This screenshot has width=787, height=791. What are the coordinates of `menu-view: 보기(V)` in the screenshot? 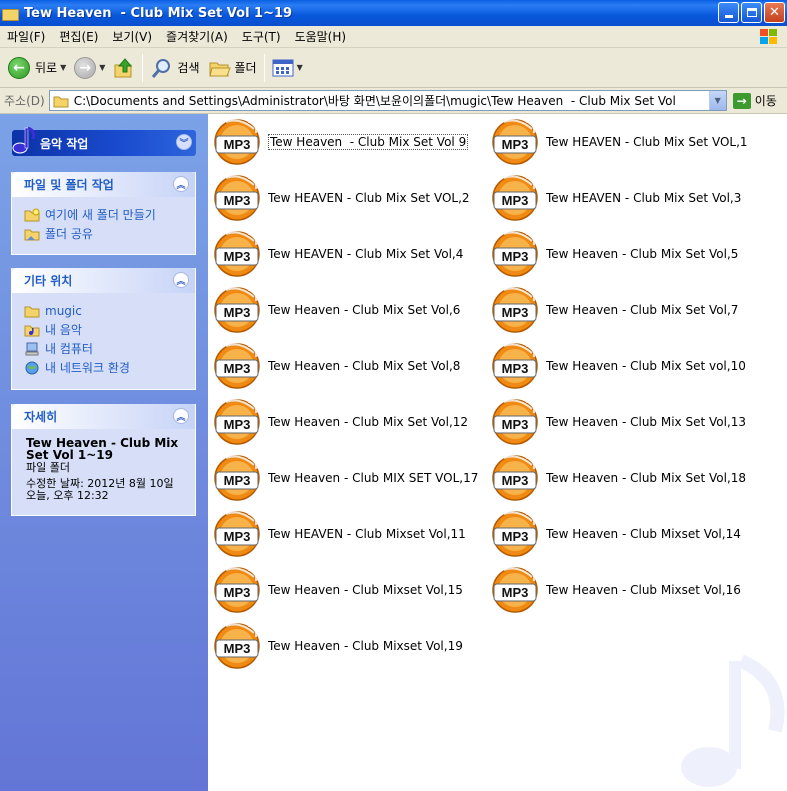 It's located at (132, 36).